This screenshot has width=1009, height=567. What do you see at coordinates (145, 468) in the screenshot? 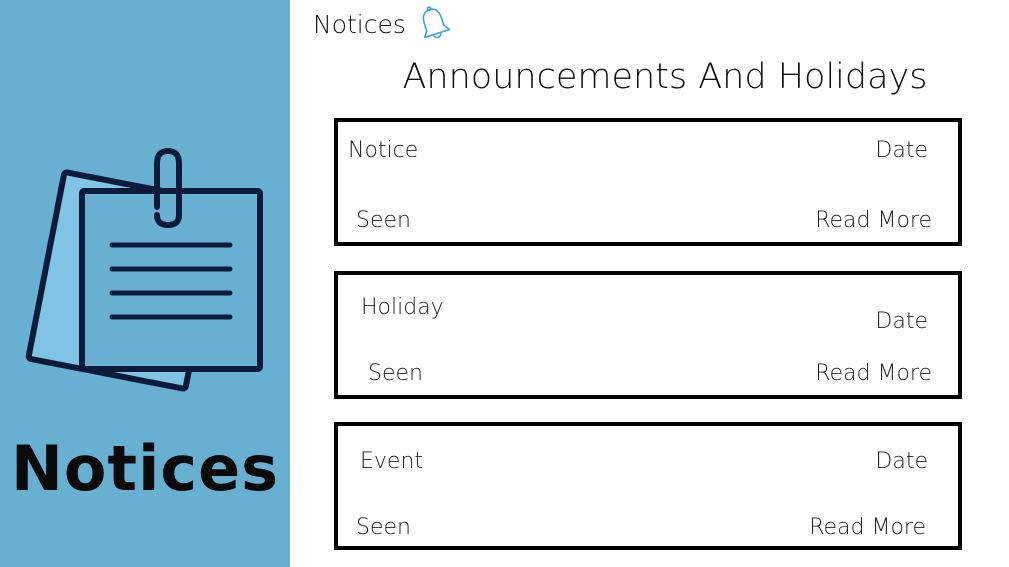
I see `sidebar-title: Notices` at bounding box center [145, 468].